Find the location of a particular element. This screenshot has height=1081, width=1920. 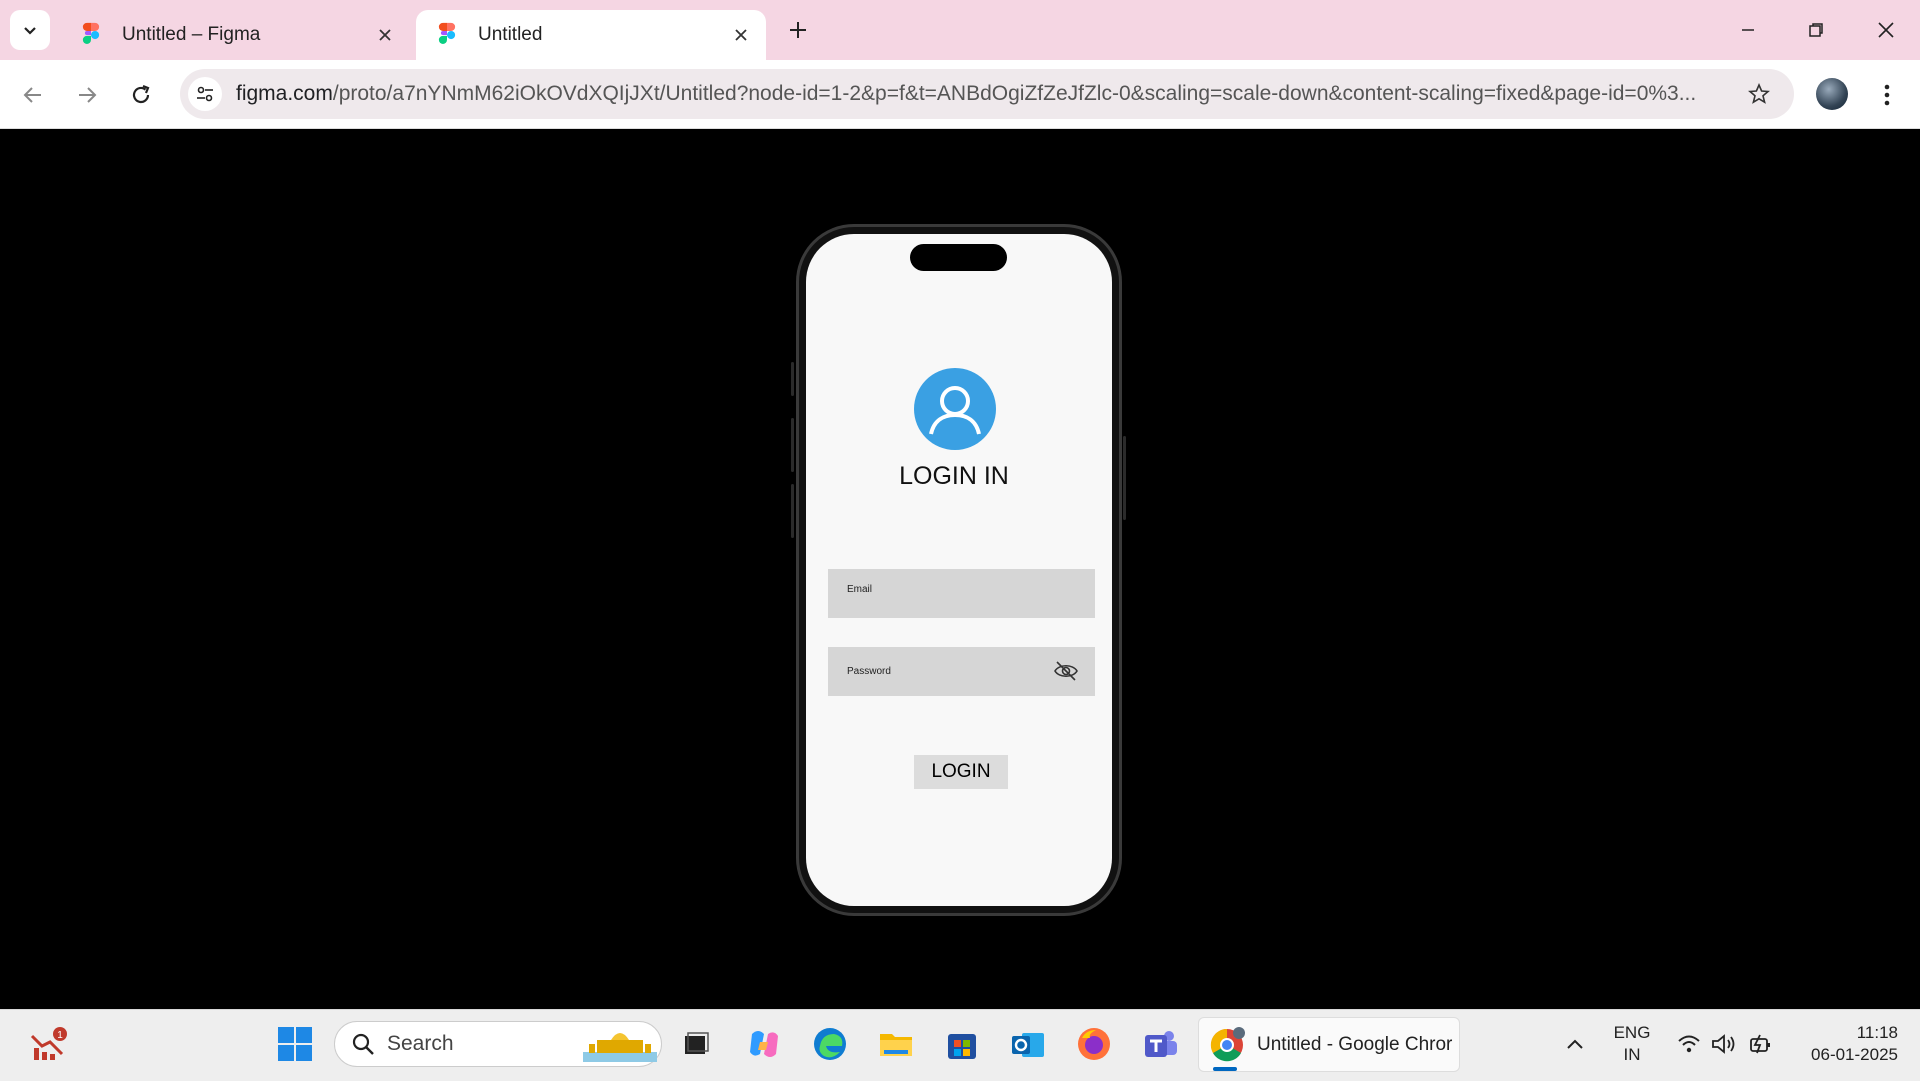

show-hidden-icons-button is located at coordinates (1575, 1044).